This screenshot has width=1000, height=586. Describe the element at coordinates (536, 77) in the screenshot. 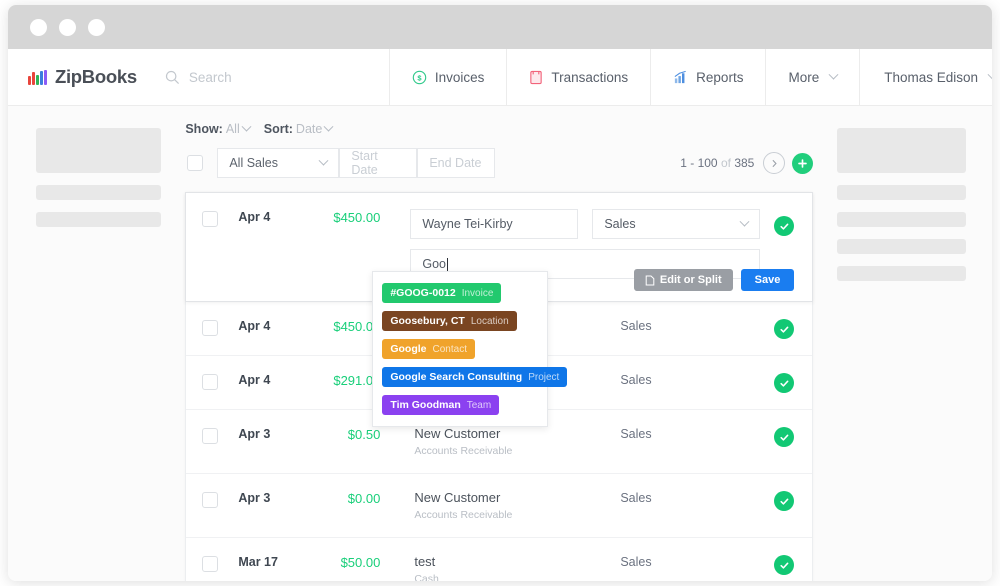

I see `receipt-icon` at that location.